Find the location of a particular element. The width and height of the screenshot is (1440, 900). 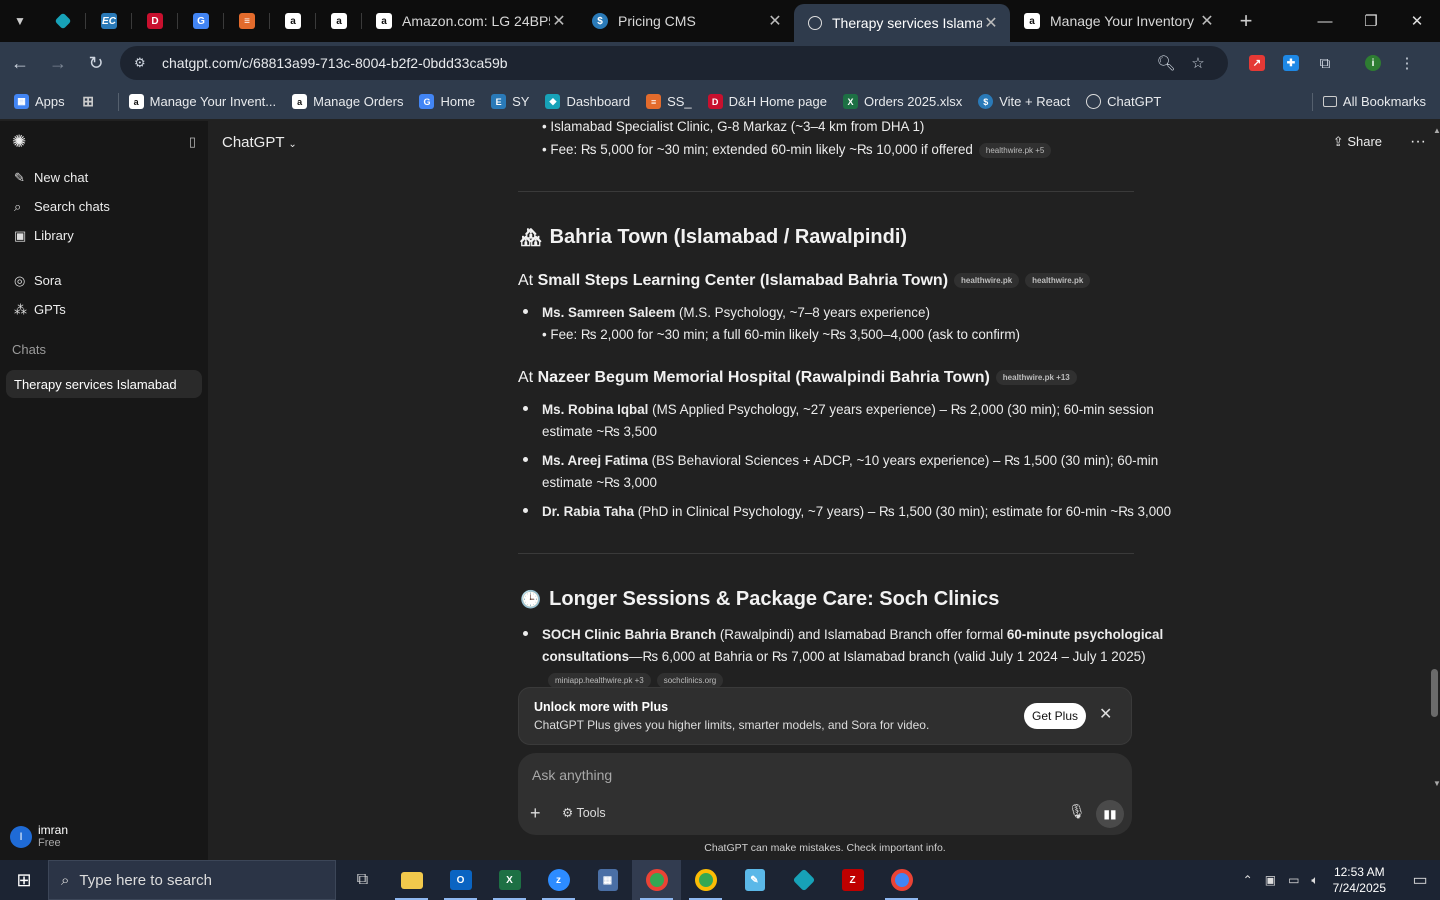

bookmark-item: $ Vite + React is located at coordinates (1024, 101).